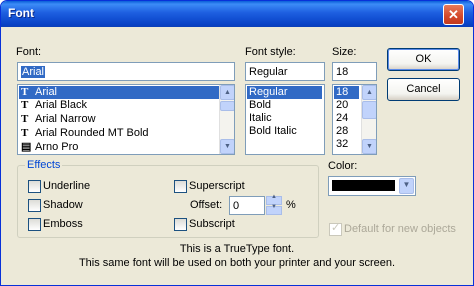  I want to click on info-line-1: This is a TrueType font., so click(237, 249).